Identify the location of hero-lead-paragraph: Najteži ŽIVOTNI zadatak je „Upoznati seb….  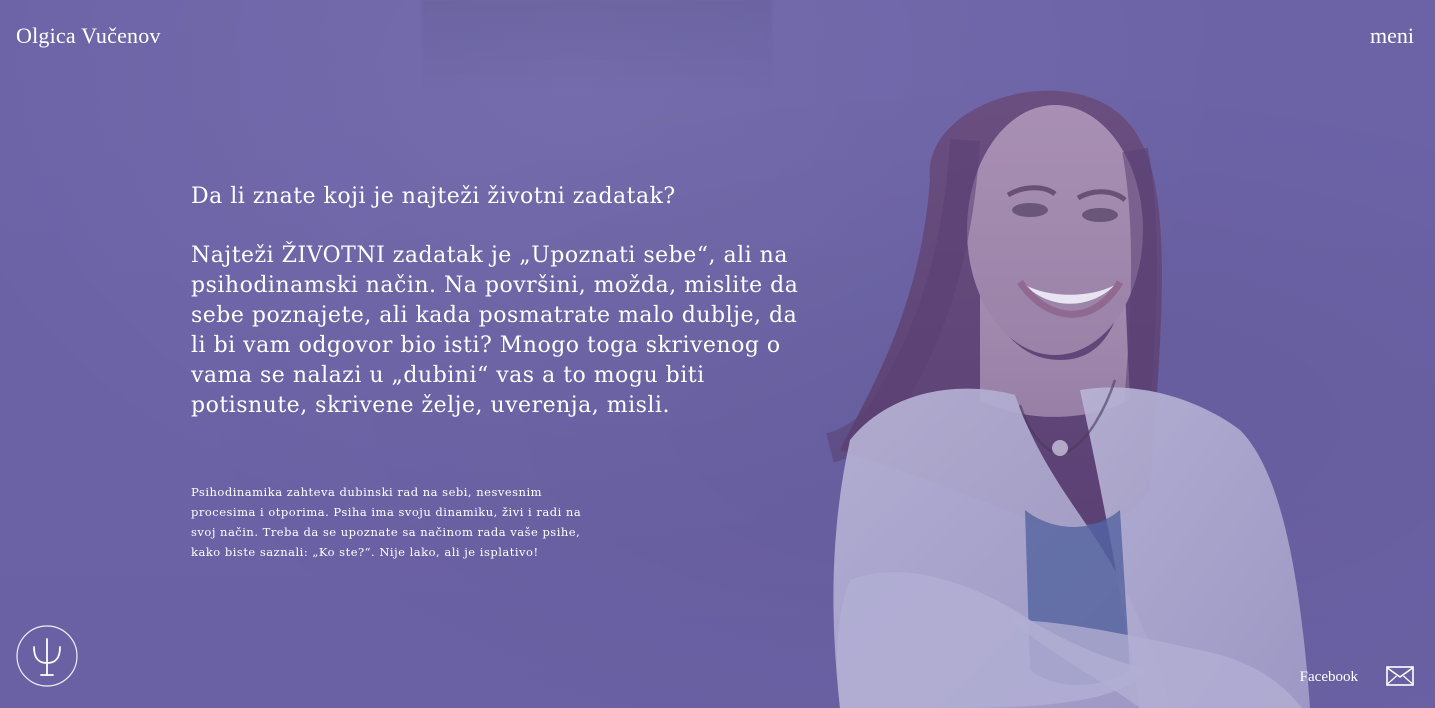
(495, 330).